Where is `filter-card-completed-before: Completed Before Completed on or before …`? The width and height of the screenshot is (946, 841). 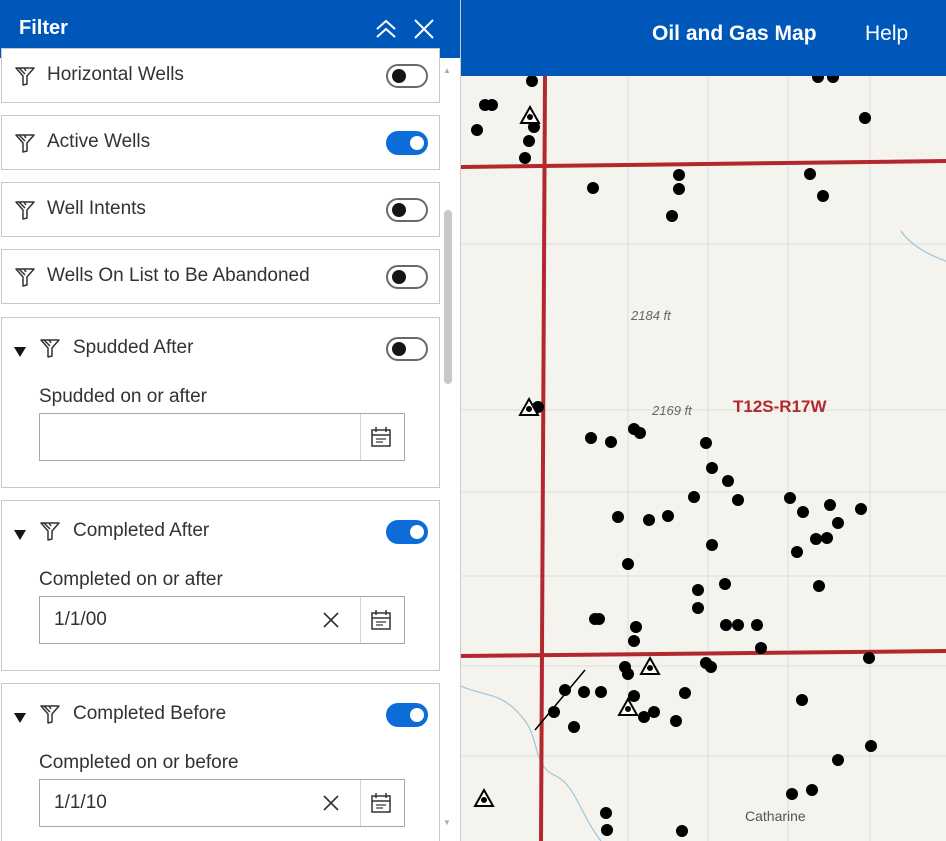
filter-card-completed-before: Completed Before Completed on or before … is located at coordinates (220, 762).